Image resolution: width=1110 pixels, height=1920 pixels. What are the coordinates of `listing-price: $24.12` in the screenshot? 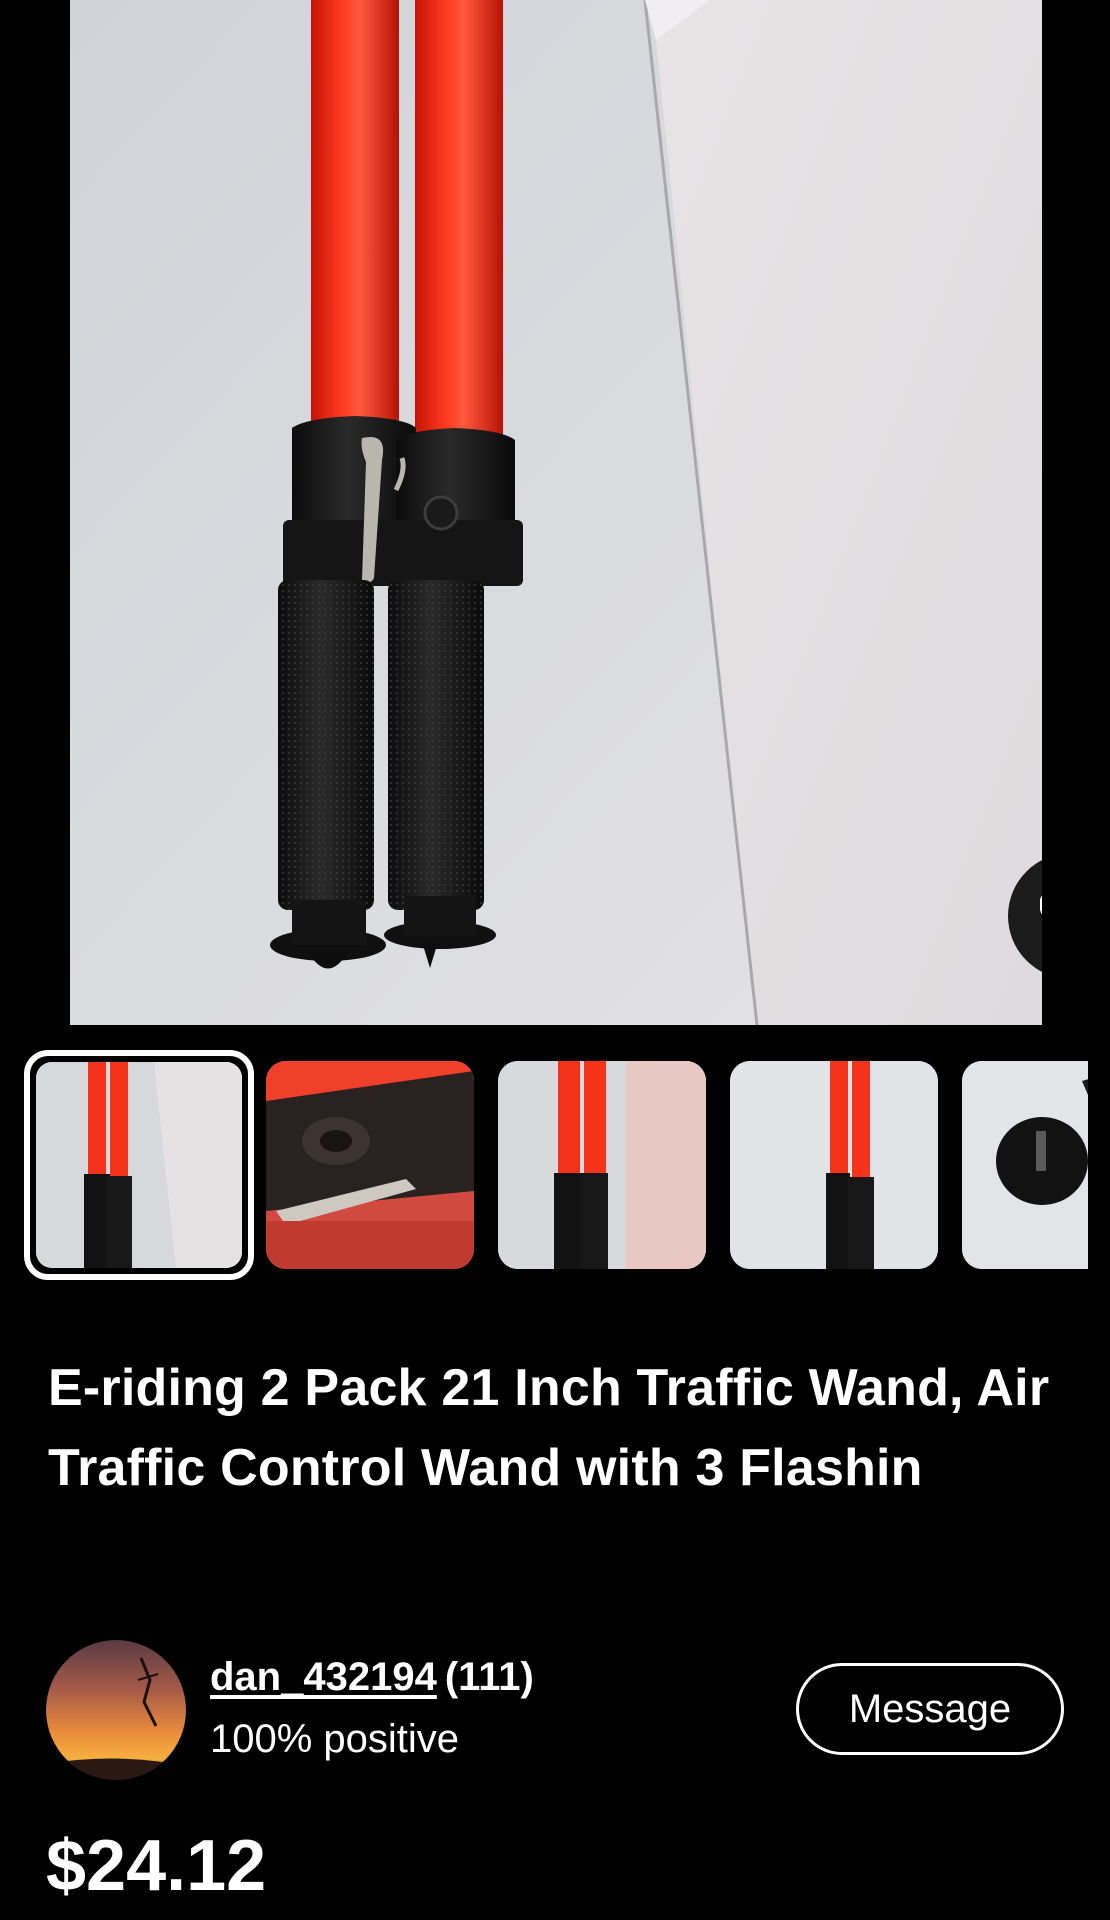 It's located at (156, 1866).